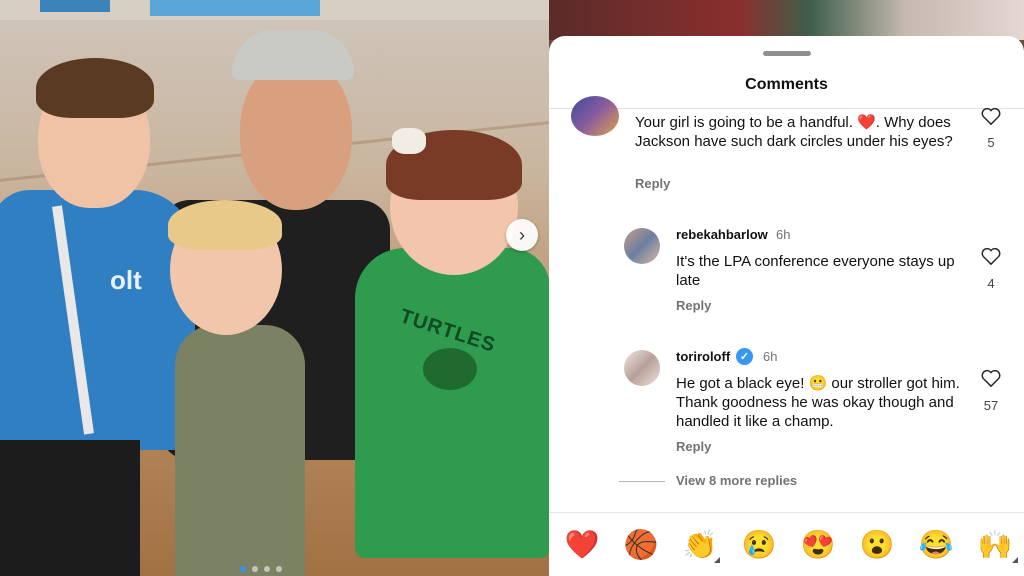  Describe the element at coordinates (582, 545) in the screenshot. I see `heart-emoji-button: ❤️` at that location.